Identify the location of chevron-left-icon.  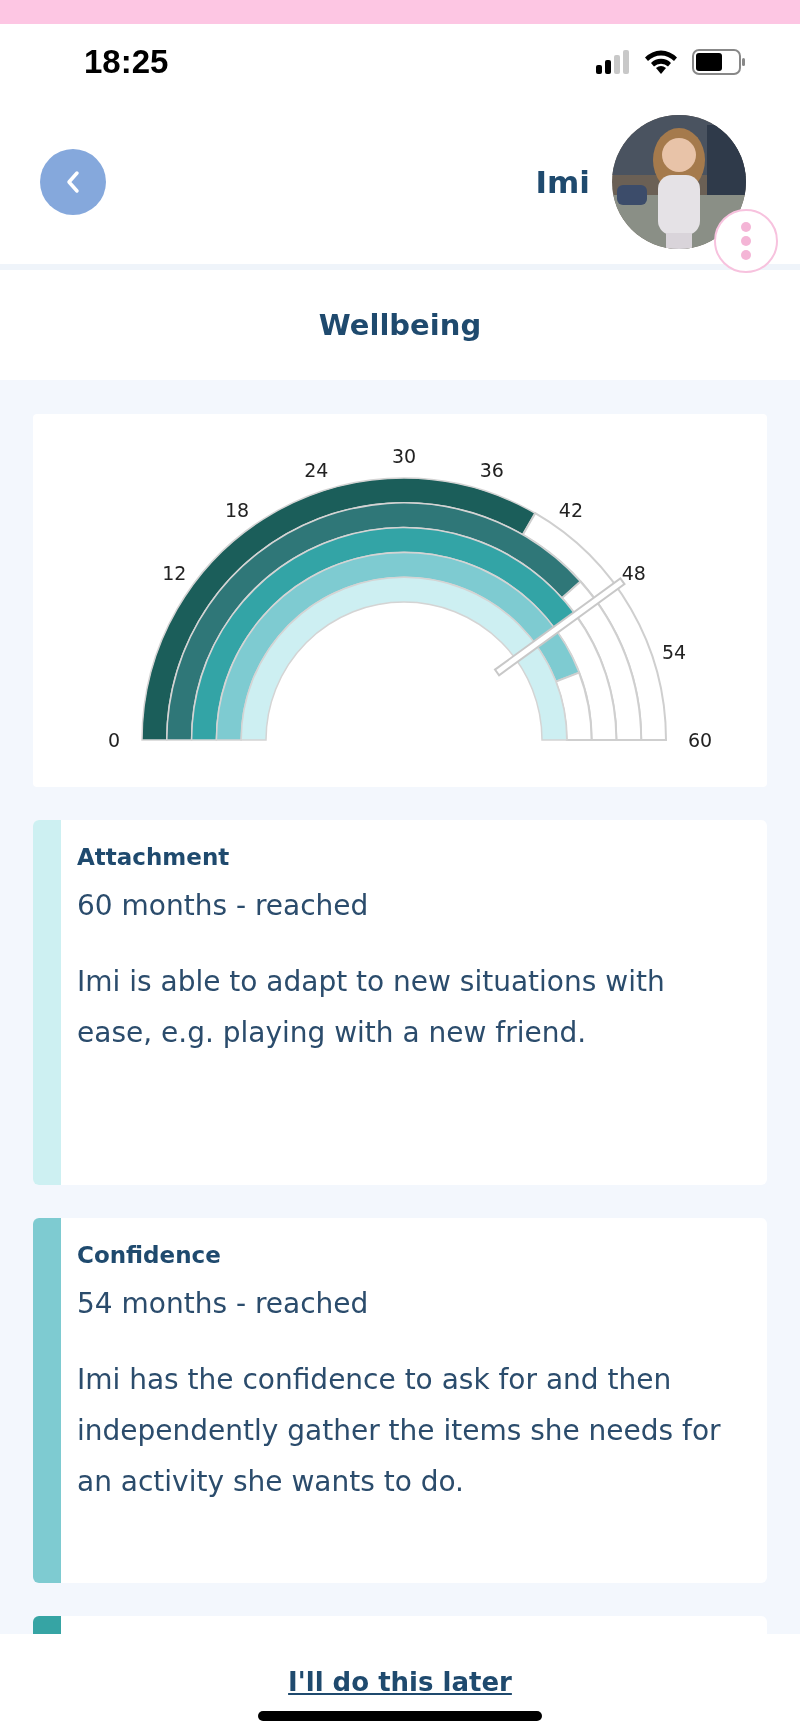
(73, 182).